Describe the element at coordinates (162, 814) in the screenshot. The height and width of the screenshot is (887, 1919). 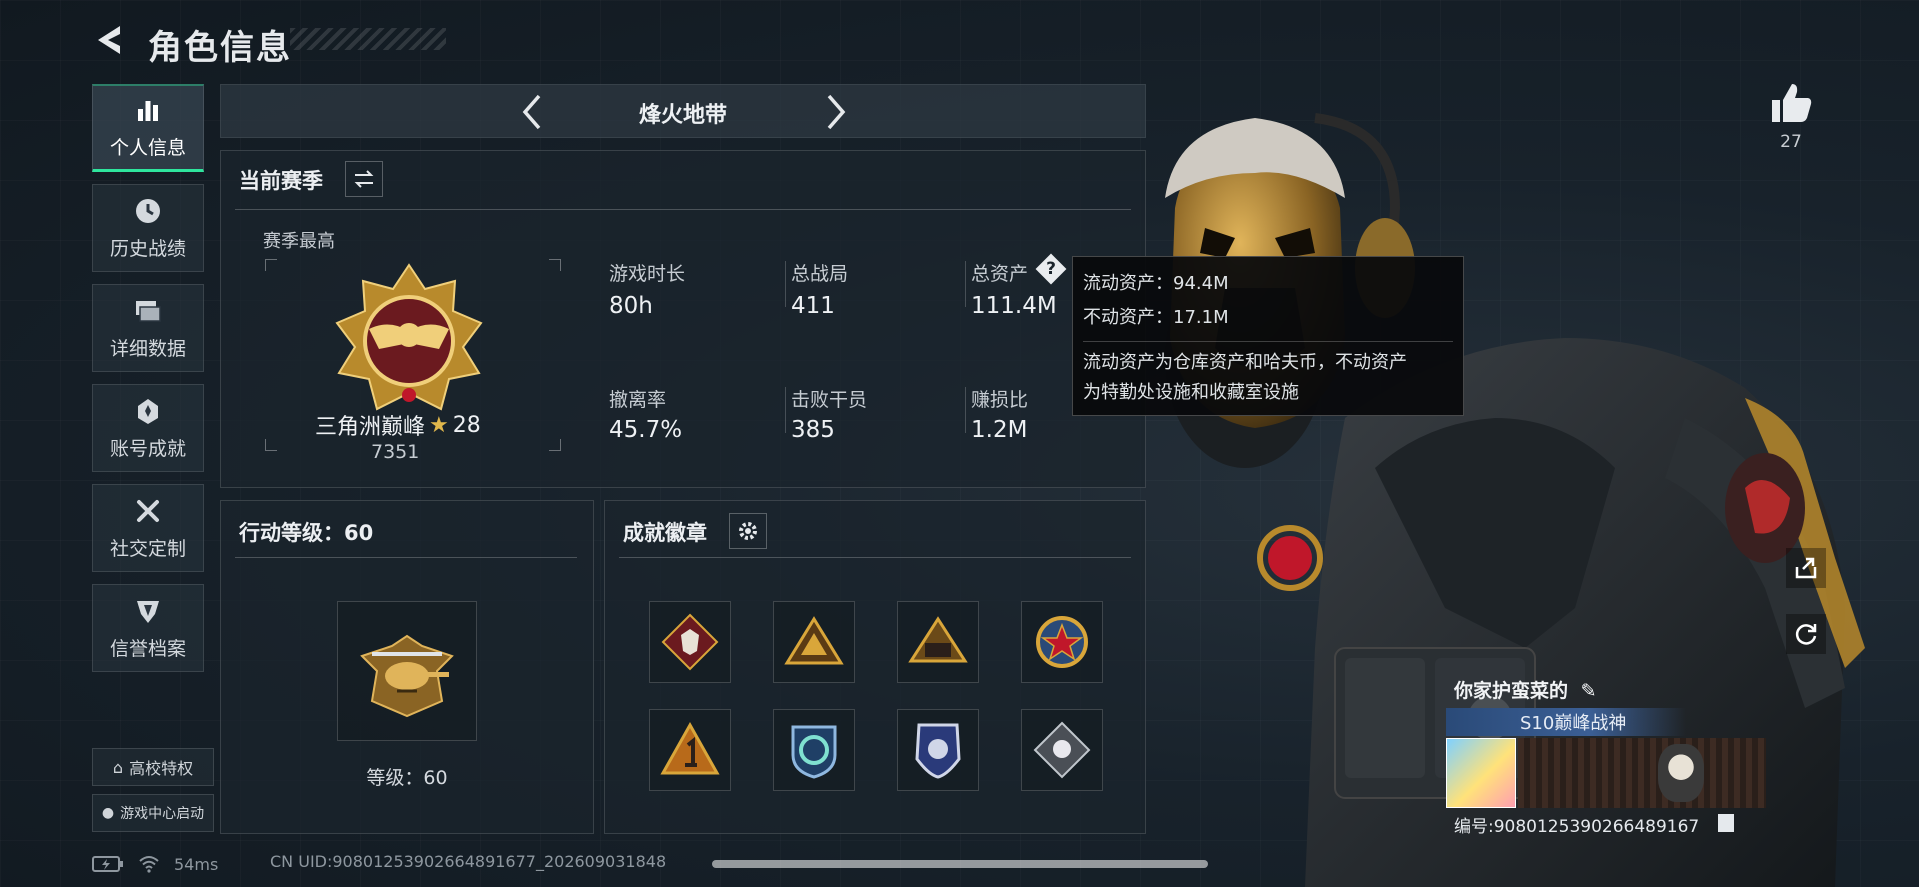
I see `game-center-label: 游戏中心启动` at that location.